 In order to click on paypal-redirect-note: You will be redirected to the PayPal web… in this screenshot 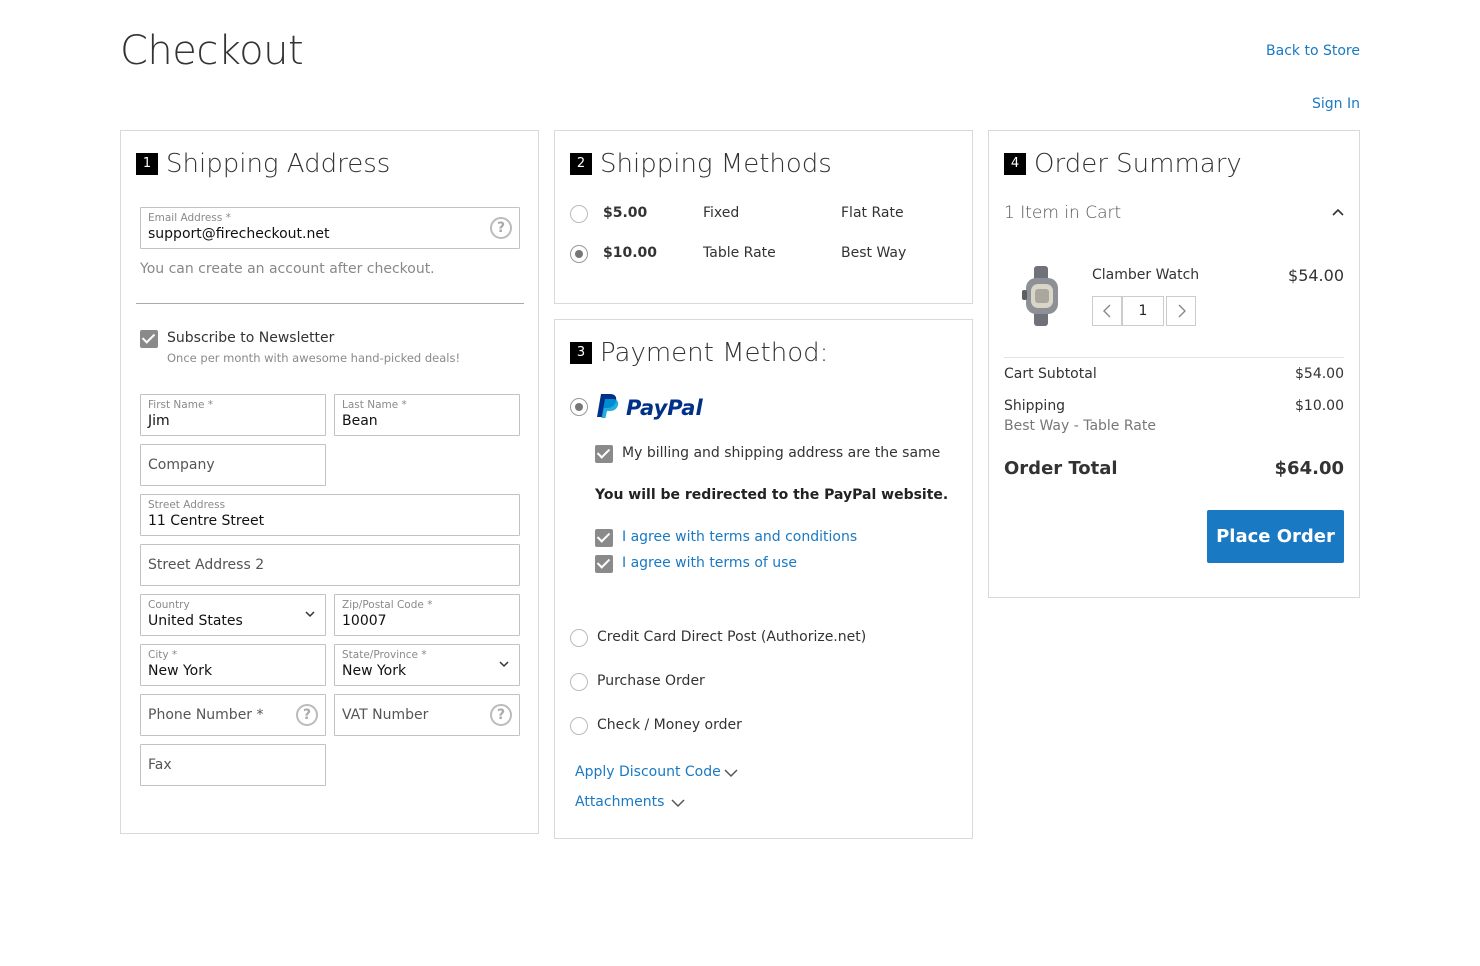, I will do `click(772, 495)`.